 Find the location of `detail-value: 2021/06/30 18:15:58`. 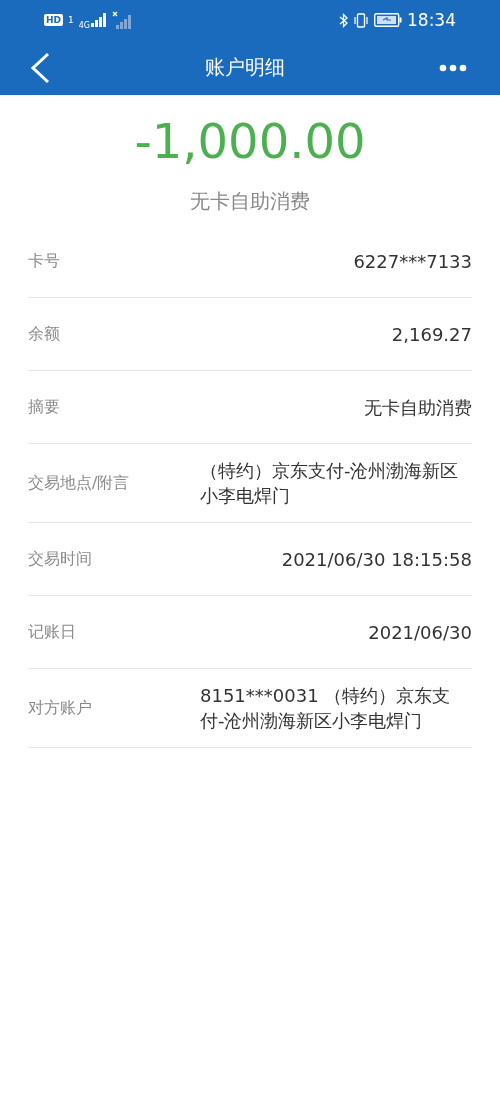

detail-value: 2021/06/30 18:15:58 is located at coordinates (376, 559).